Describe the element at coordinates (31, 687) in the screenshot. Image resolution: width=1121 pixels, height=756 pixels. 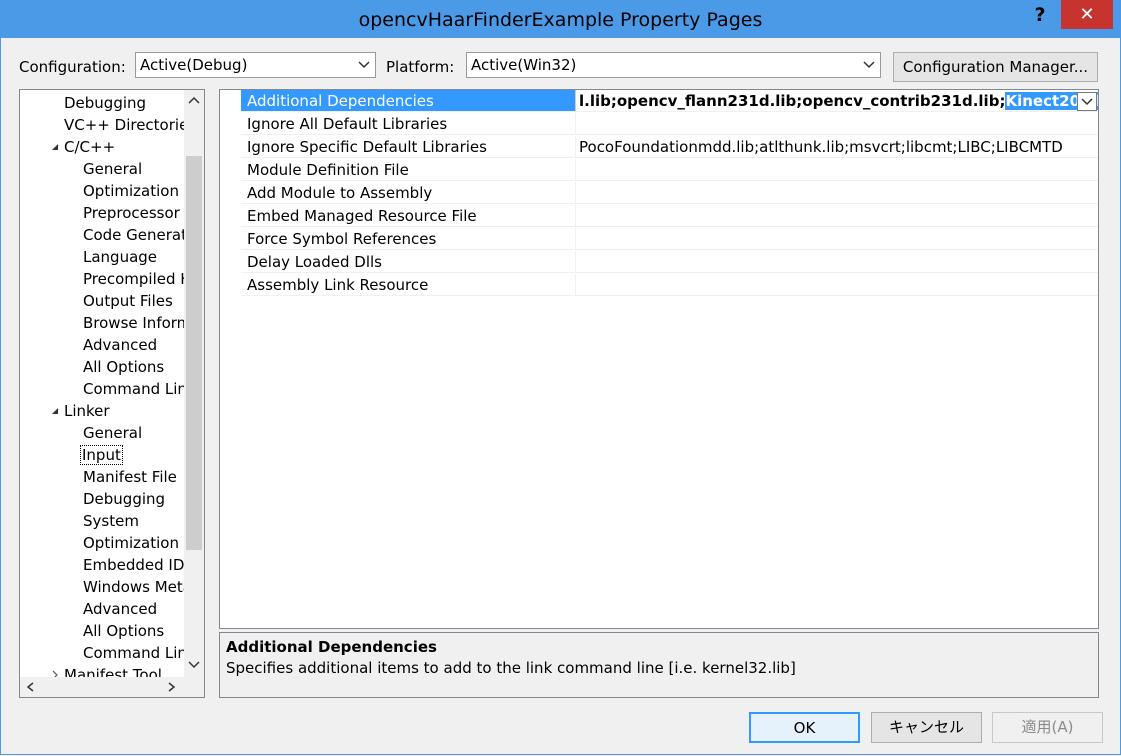
I see `chevron-left-icon` at that location.